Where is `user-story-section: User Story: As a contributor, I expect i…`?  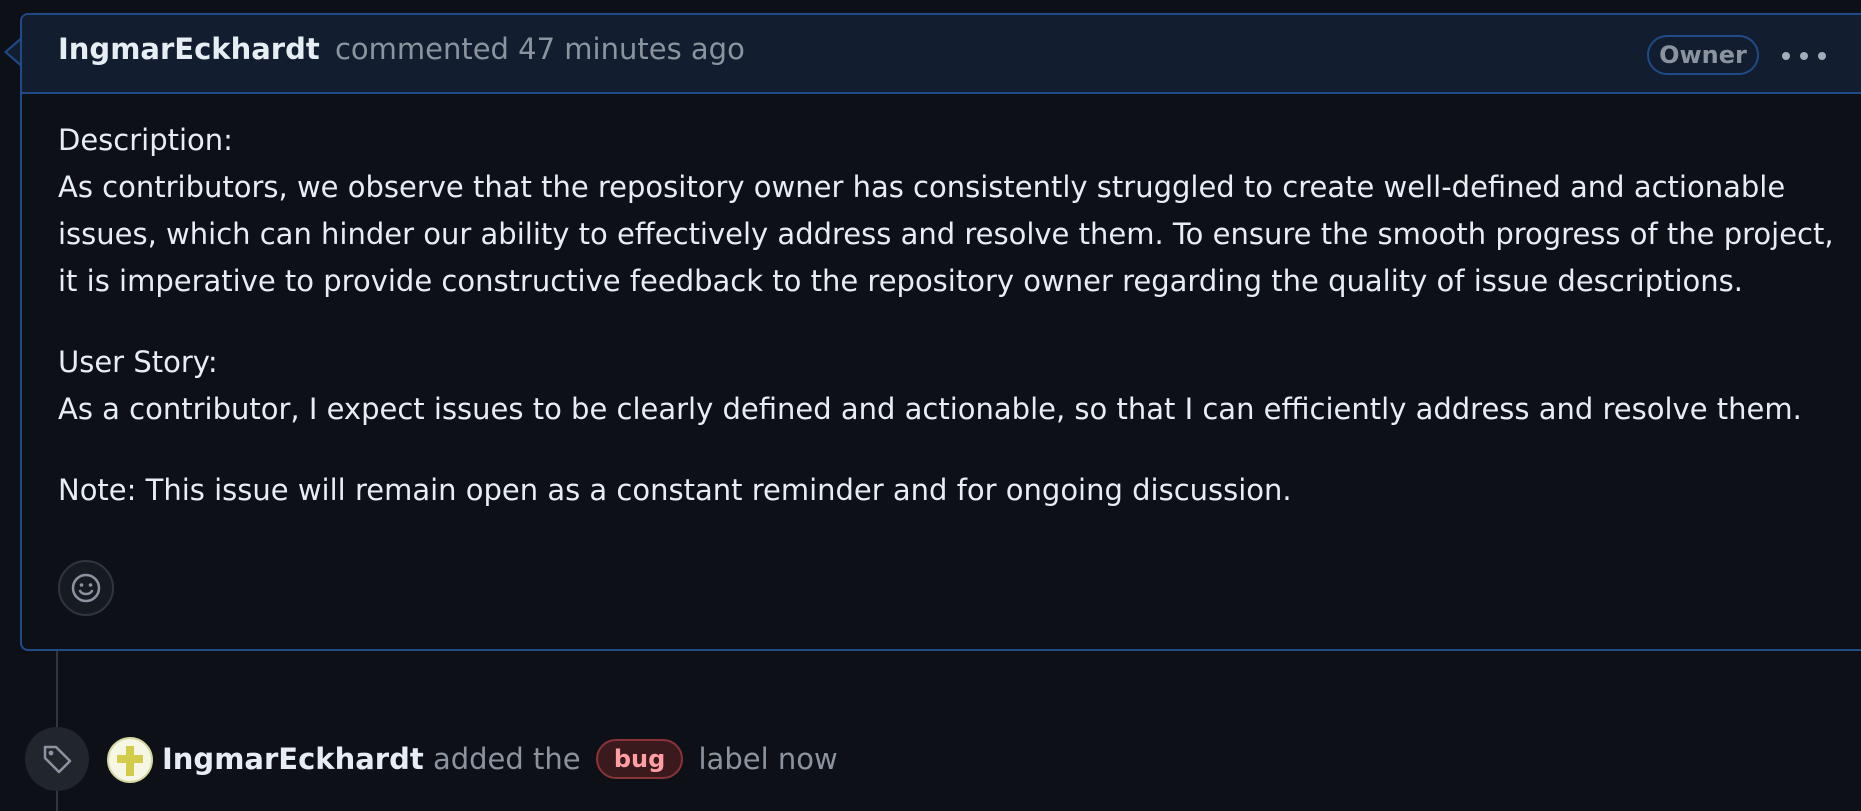 user-story-section: User Story: As a contributor, I expect i… is located at coordinates (958, 386).